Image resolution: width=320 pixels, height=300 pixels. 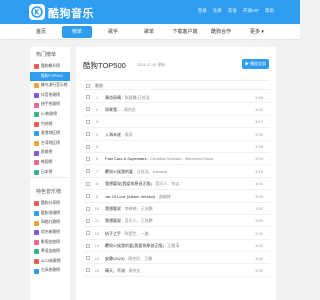 What do you see at coordinates (135, 233) in the screenshot?
I see `song-artist: - 陈楚生、一路` at bounding box center [135, 233].